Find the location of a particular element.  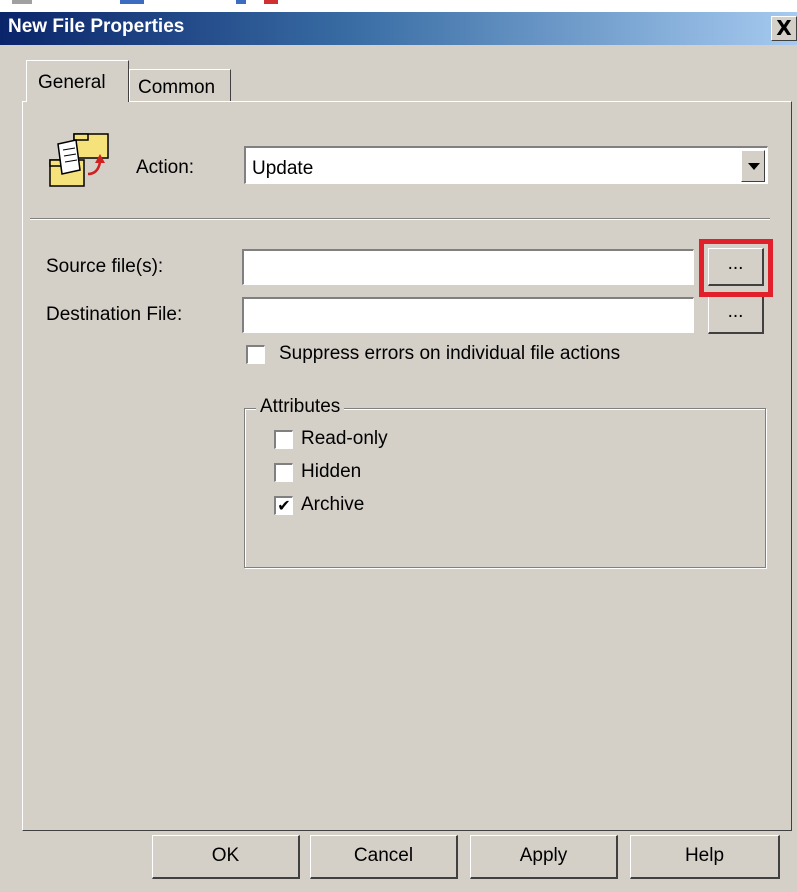

archive-option: ✔ Archive is located at coordinates (319, 505).